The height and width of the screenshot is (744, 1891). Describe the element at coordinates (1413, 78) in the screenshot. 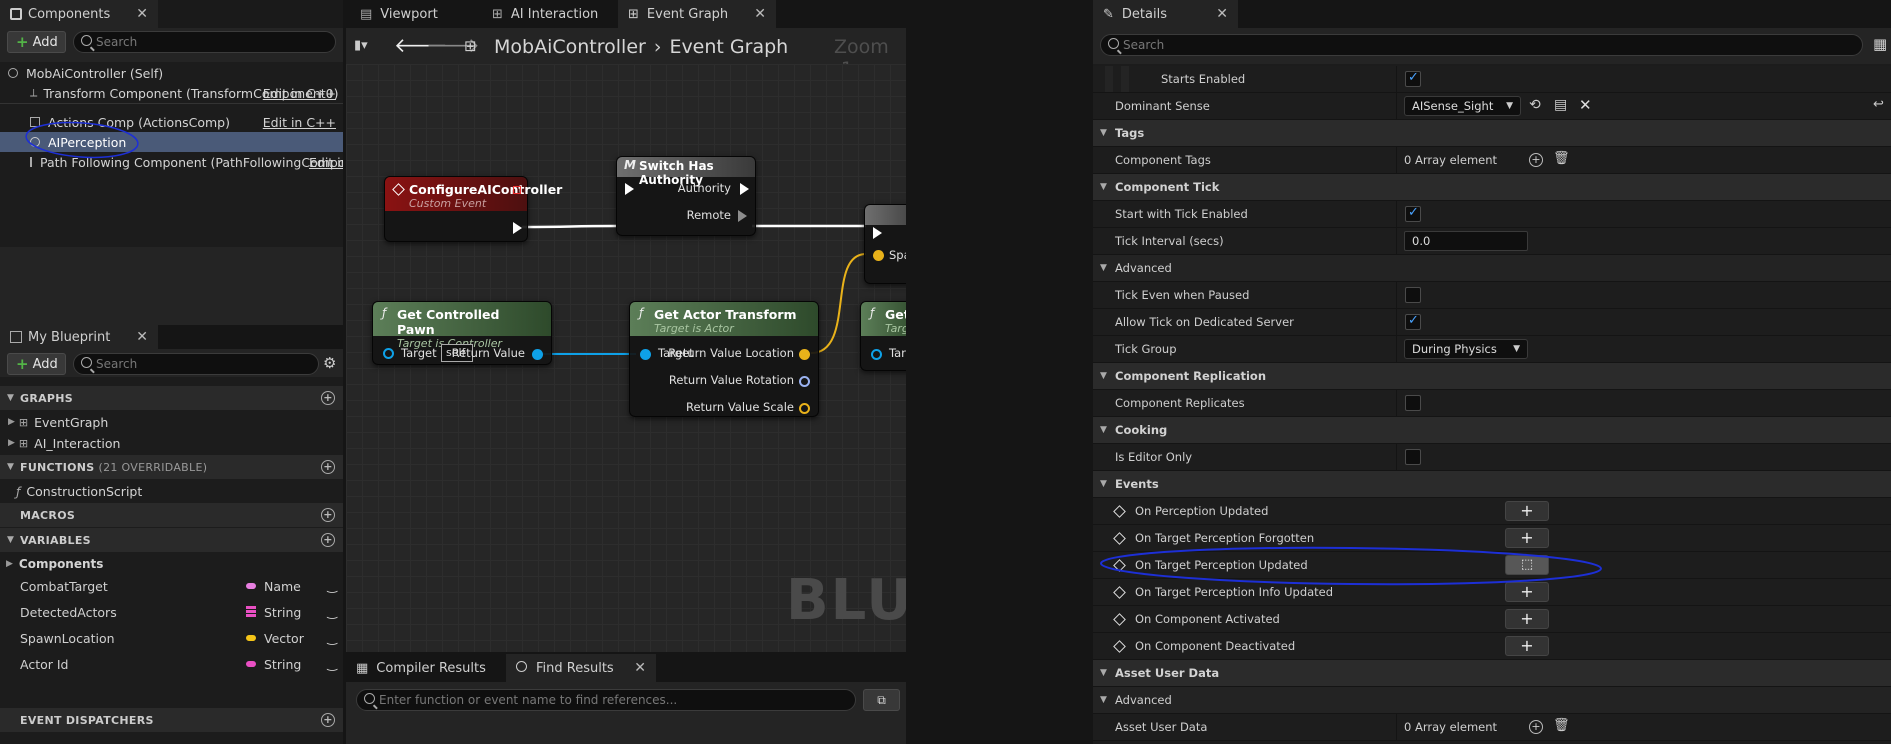

I see `checkbox-starts-enabled` at that location.